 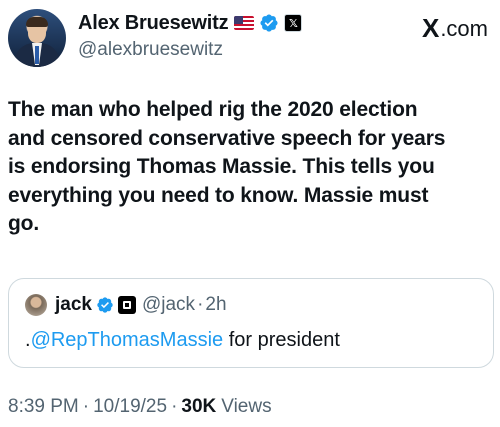 I want to click on square-affiliate-badge-icon, so click(x=126, y=305).